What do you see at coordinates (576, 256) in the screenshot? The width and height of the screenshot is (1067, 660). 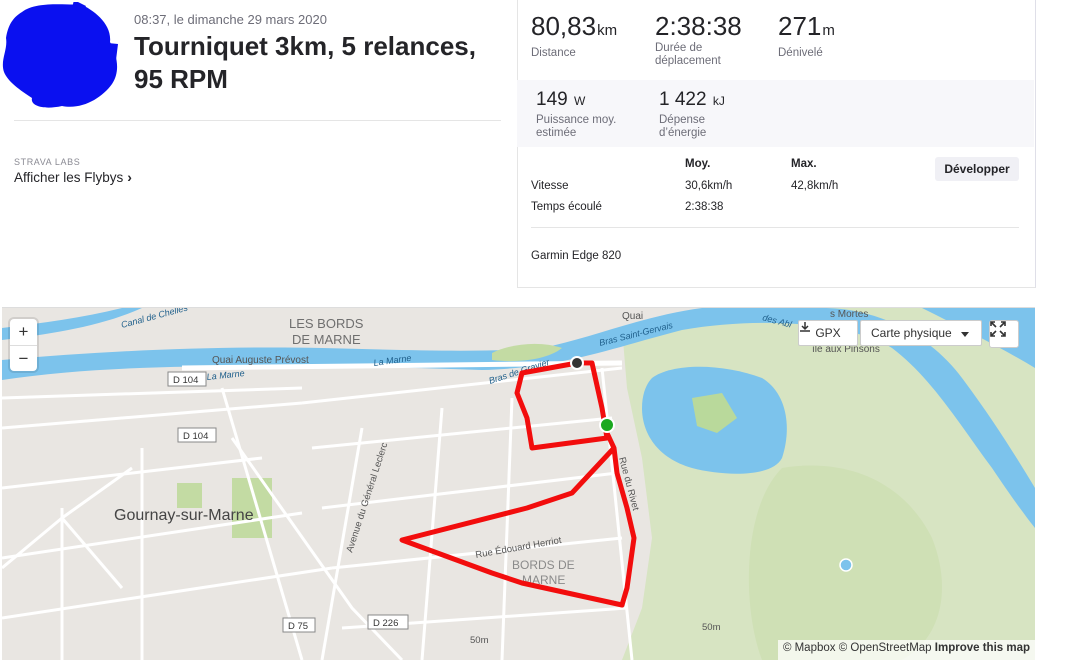 I see `device-name: Garmin Edge 820` at bounding box center [576, 256].